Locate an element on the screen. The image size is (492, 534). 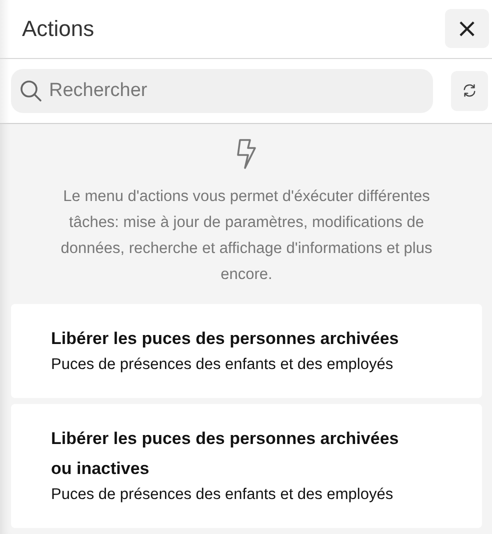
refresh-icon is located at coordinates (469, 90).